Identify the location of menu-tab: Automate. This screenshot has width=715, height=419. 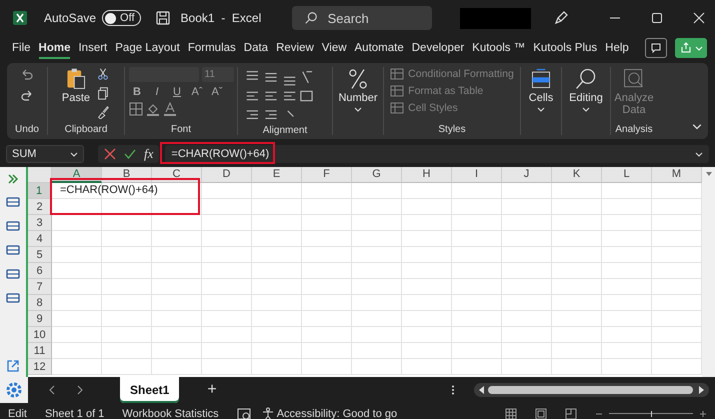
(379, 48).